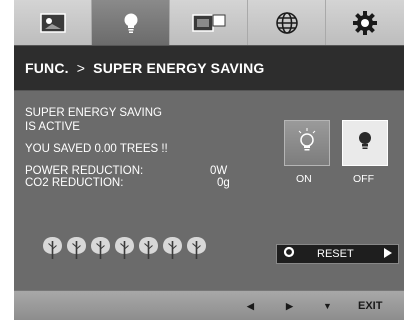  I want to click on co2-reduction-value: 0g, so click(223, 183).